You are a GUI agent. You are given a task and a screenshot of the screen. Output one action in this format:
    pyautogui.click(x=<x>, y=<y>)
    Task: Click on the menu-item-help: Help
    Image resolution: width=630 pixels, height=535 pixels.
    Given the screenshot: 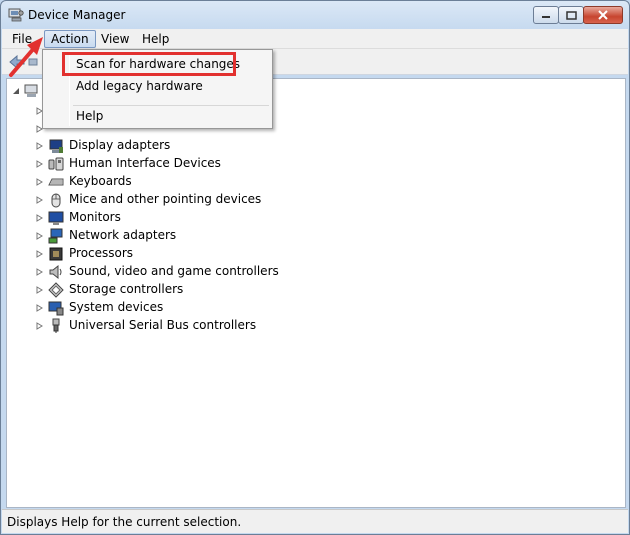 What is the action you would take?
    pyautogui.click(x=89, y=116)
    